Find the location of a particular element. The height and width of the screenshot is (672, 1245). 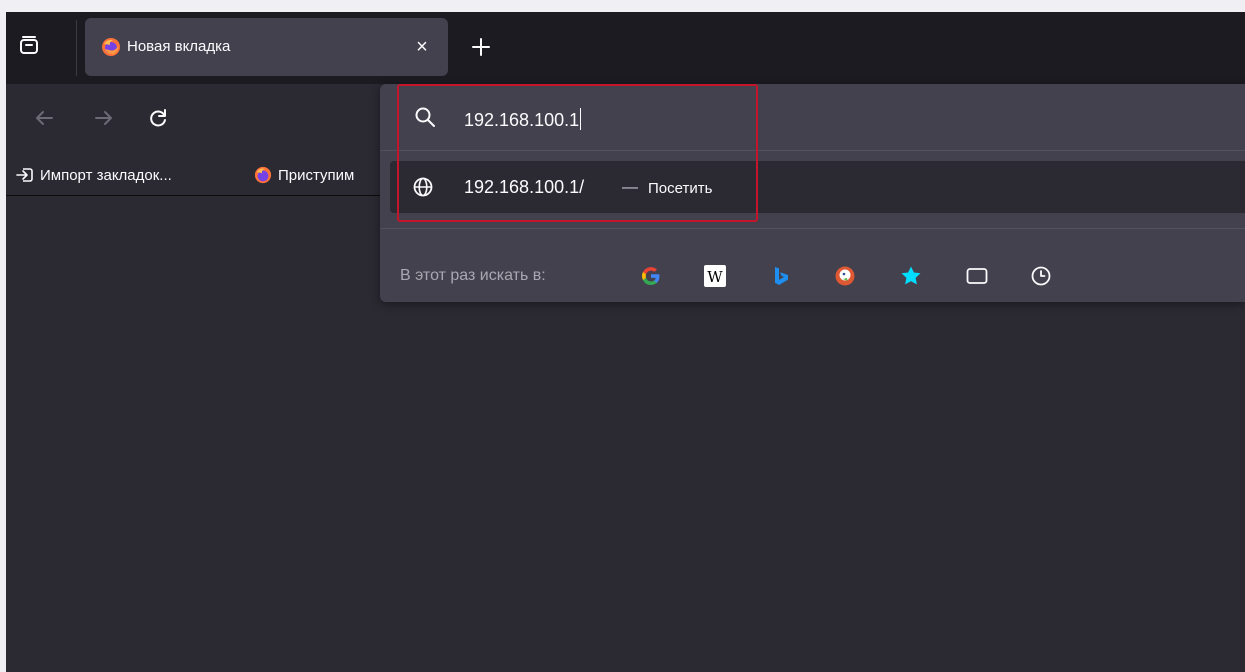

reload-button is located at coordinates (158, 118).